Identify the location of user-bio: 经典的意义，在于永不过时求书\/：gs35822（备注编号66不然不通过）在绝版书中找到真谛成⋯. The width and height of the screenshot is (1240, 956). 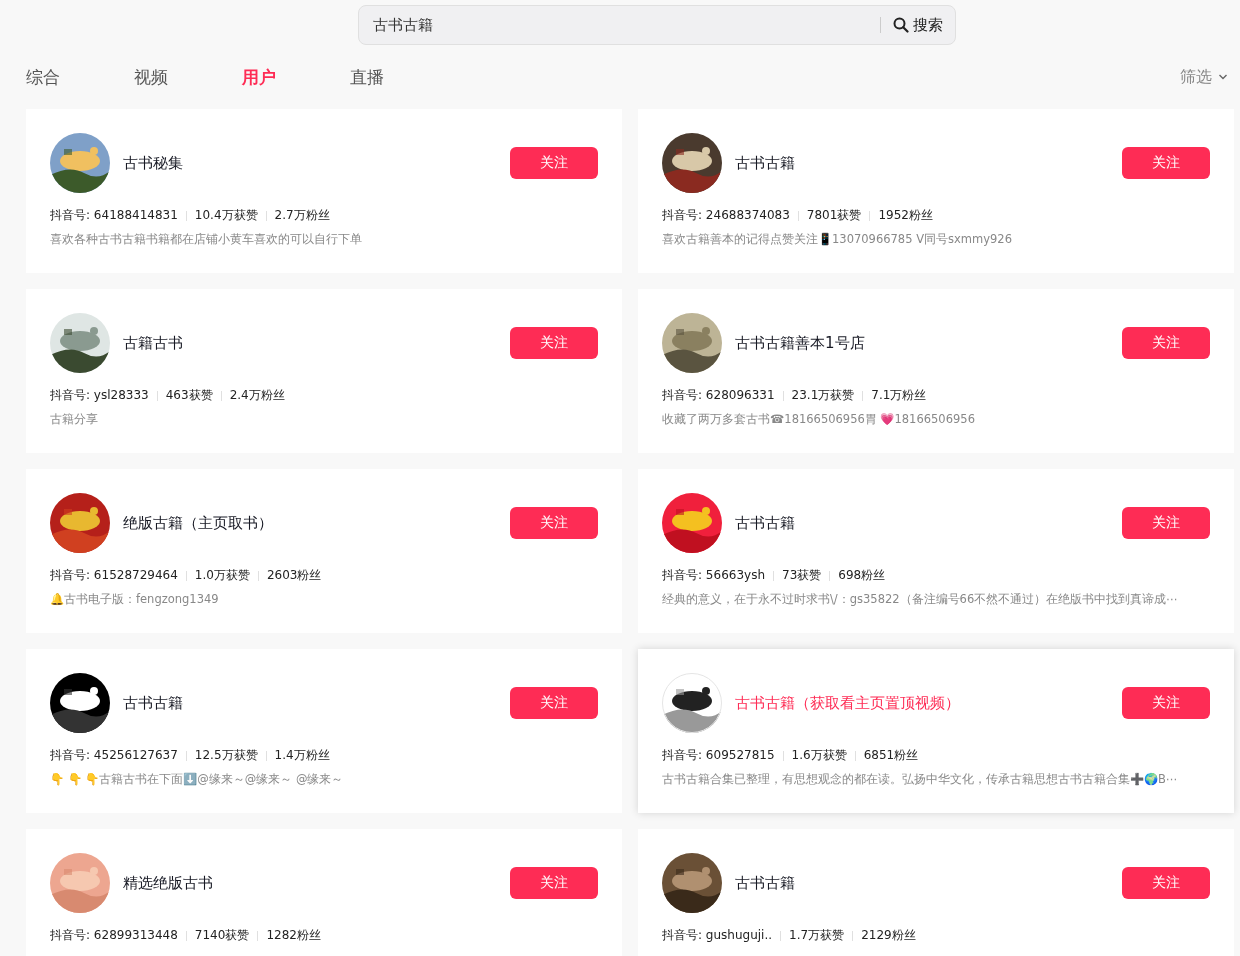
(920, 599).